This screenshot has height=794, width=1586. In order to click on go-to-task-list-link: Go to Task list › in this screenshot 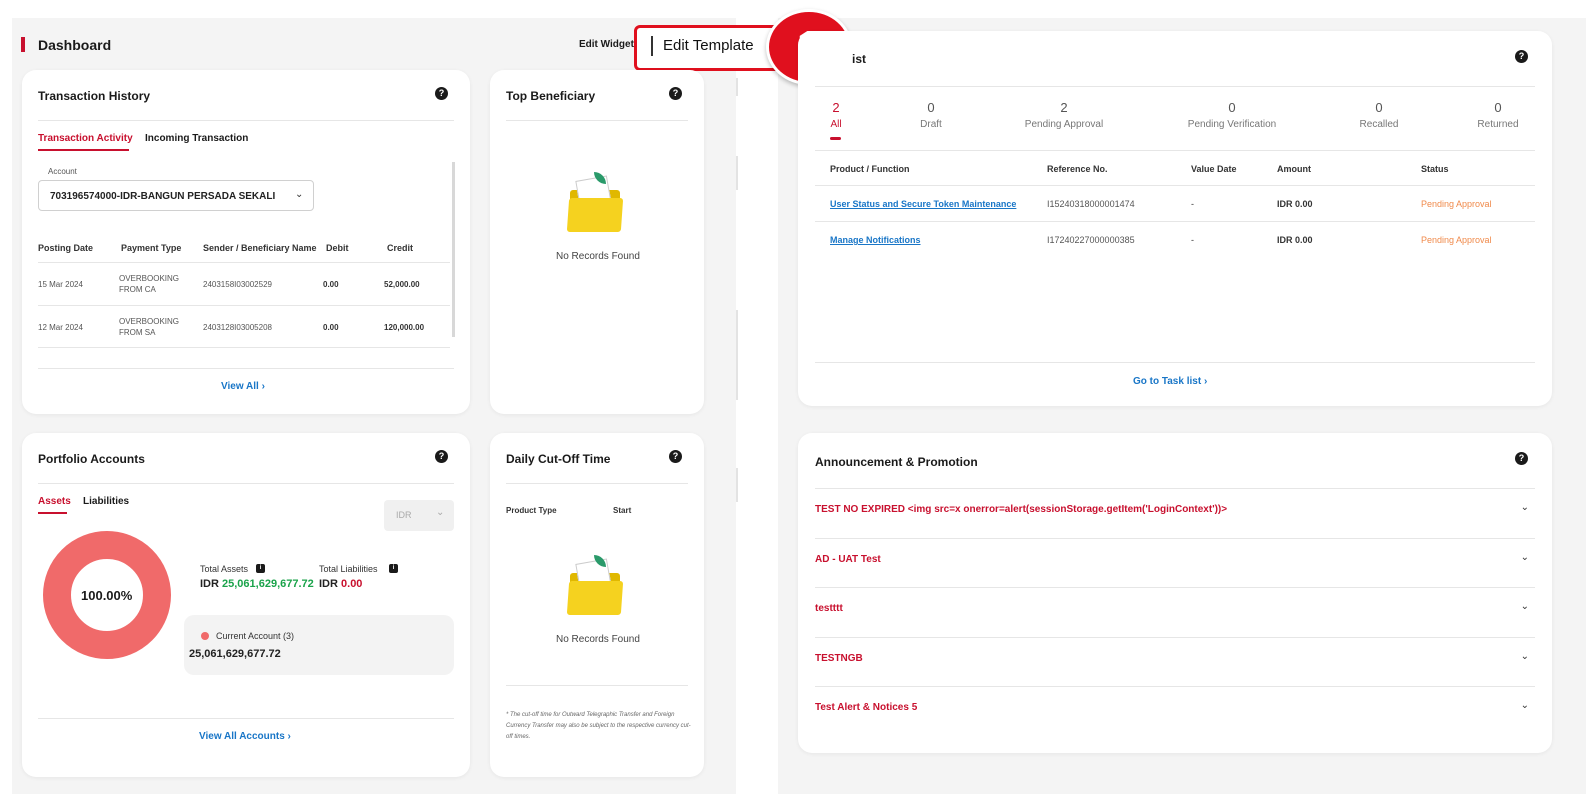, I will do `click(1170, 381)`.